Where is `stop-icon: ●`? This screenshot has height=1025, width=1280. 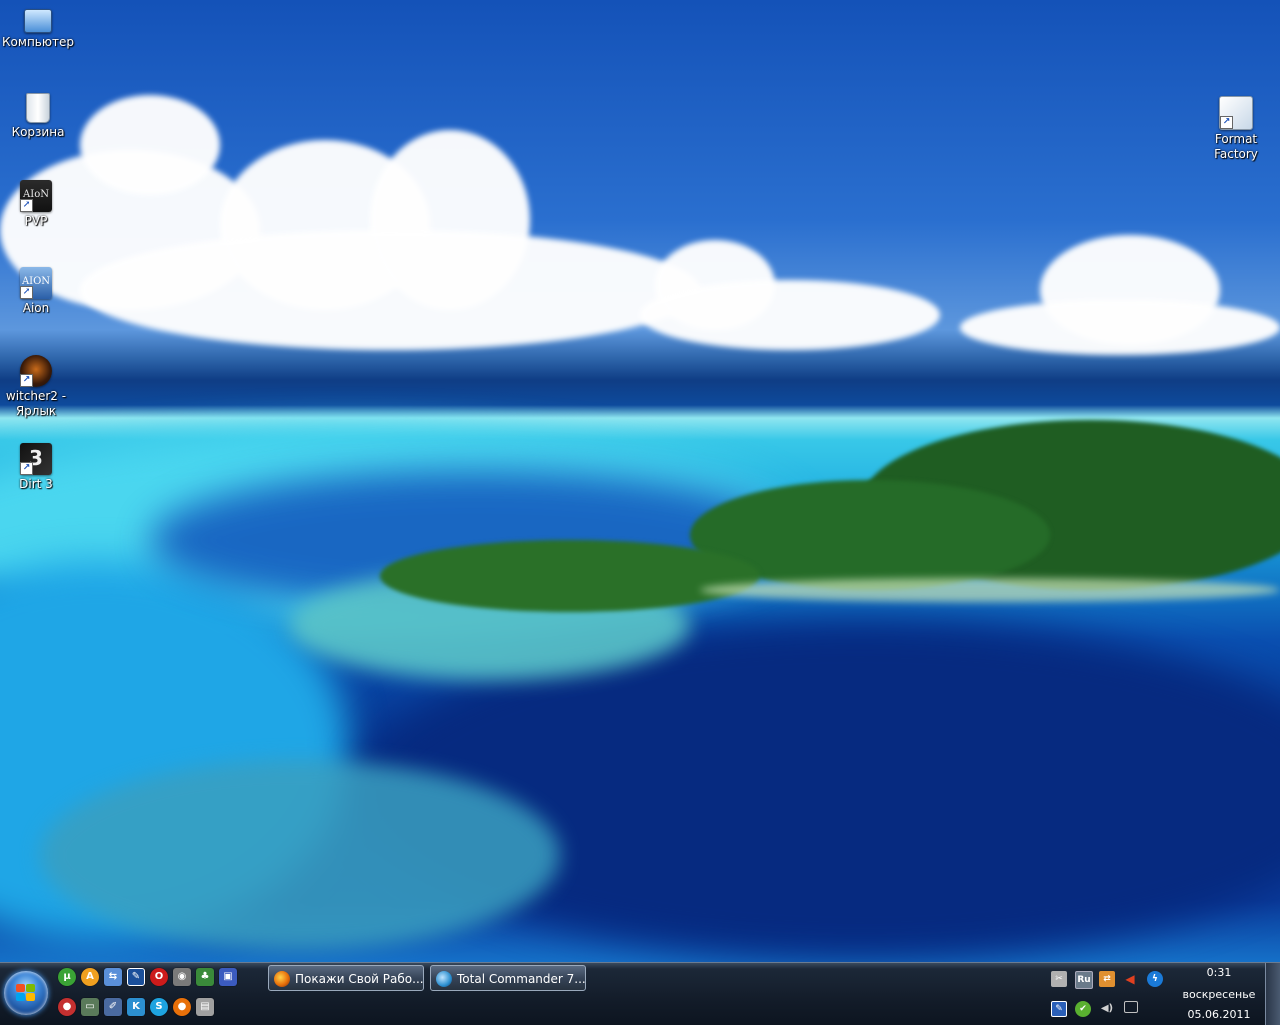
stop-icon: ● is located at coordinates (67, 1007).